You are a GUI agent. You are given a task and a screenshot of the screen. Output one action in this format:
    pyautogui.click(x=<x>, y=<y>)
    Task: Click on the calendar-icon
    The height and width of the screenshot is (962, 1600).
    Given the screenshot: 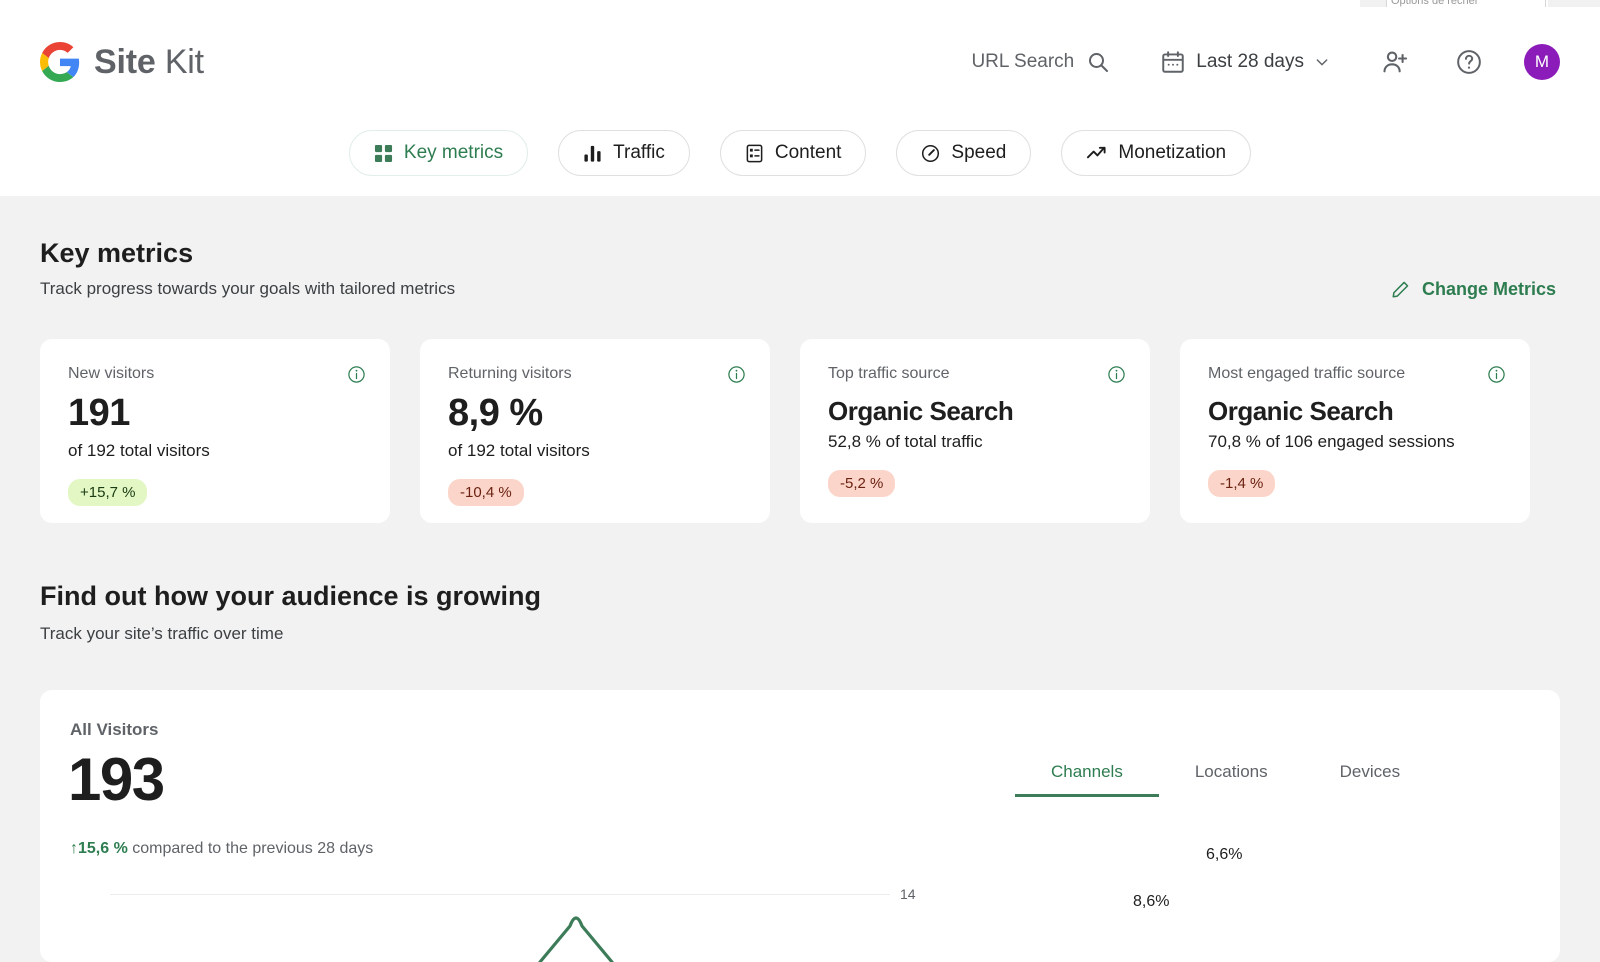 What is the action you would take?
    pyautogui.click(x=1173, y=62)
    